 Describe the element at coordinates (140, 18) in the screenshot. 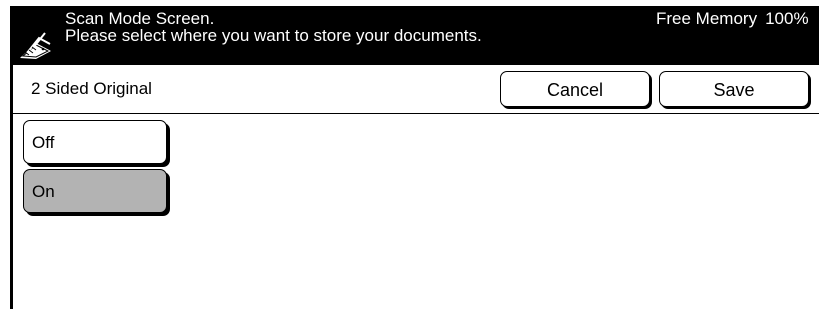

I see `message-line-1: Scan Mode Screen.` at that location.